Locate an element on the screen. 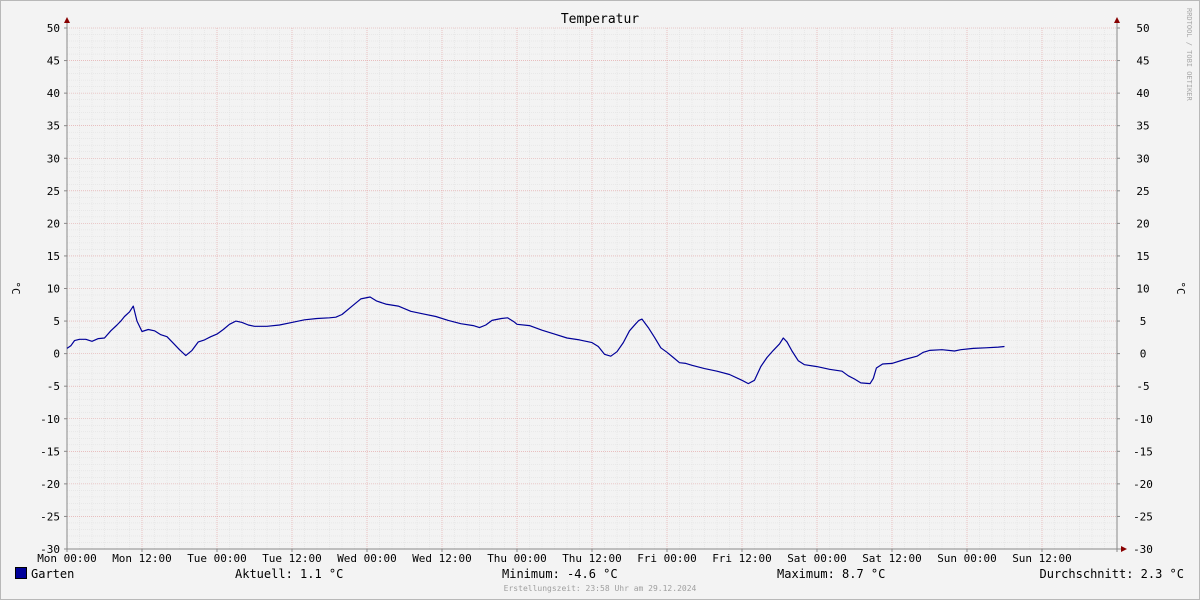  x-tick-label: Sun 12:00 is located at coordinates (1042, 558).